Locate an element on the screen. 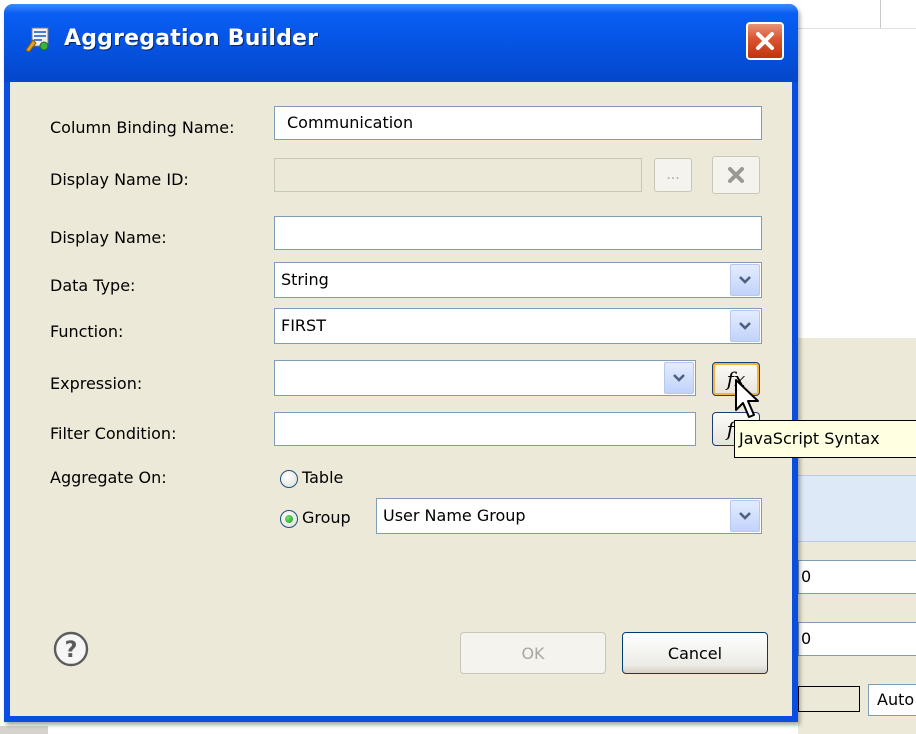 The height and width of the screenshot is (734, 916). aggregate-on-label: Aggregate On: is located at coordinates (108, 477).